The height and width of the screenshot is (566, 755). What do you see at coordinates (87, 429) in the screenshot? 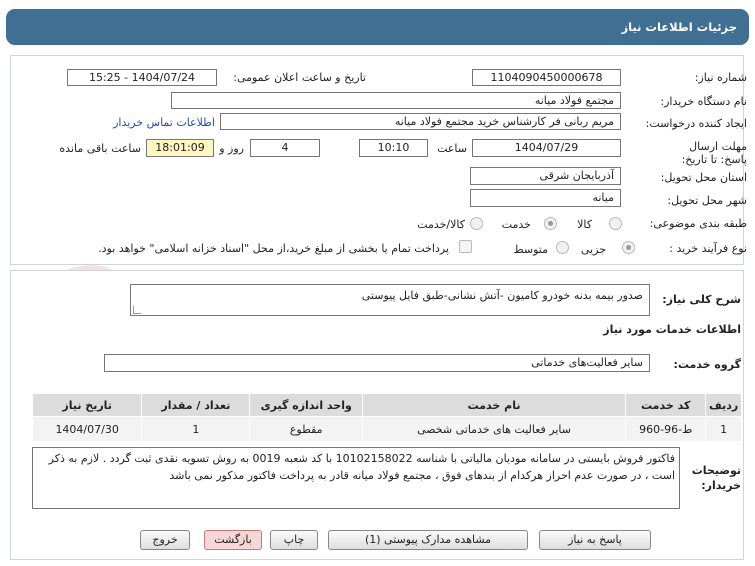
I see `cell-need-date: 1404/07/30` at bounding box center [87, 429].